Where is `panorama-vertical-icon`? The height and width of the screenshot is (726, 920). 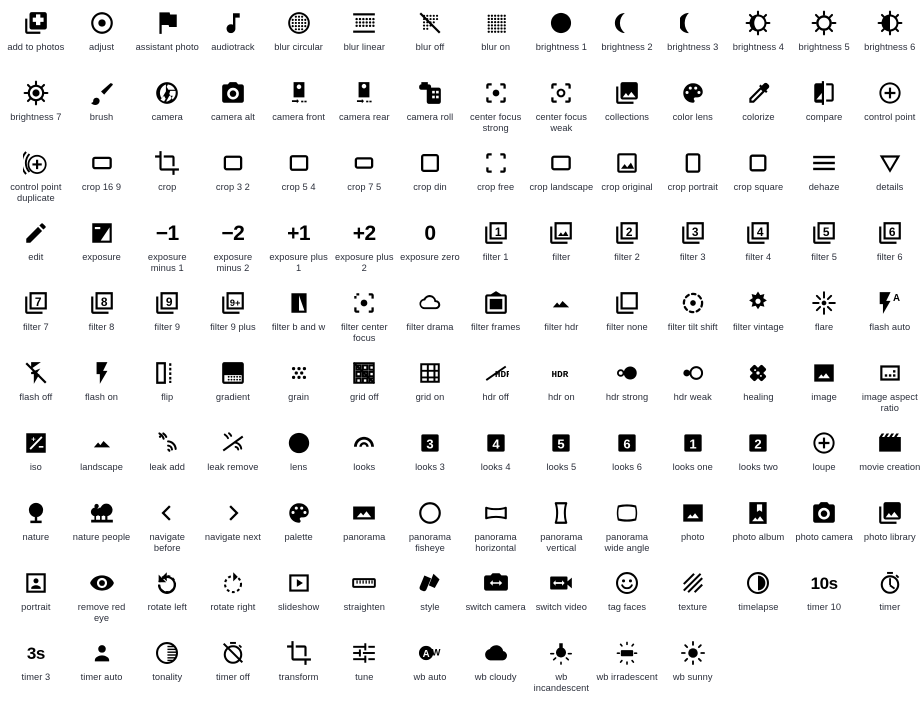 panorama-vertical-icon is located at coordinates (561, 513).